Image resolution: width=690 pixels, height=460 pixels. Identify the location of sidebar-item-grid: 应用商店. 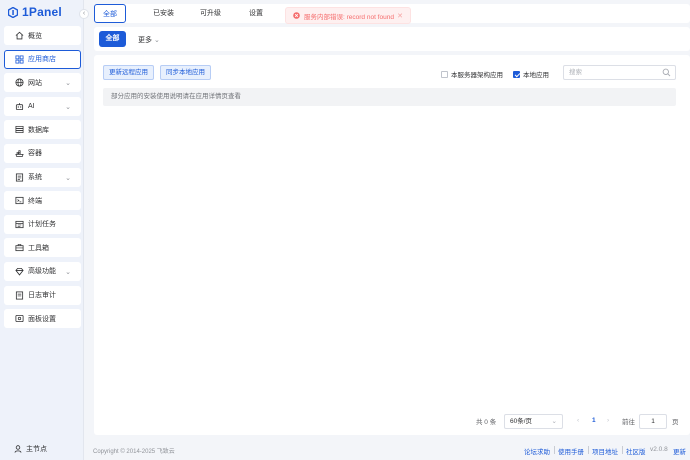
(42, 59).